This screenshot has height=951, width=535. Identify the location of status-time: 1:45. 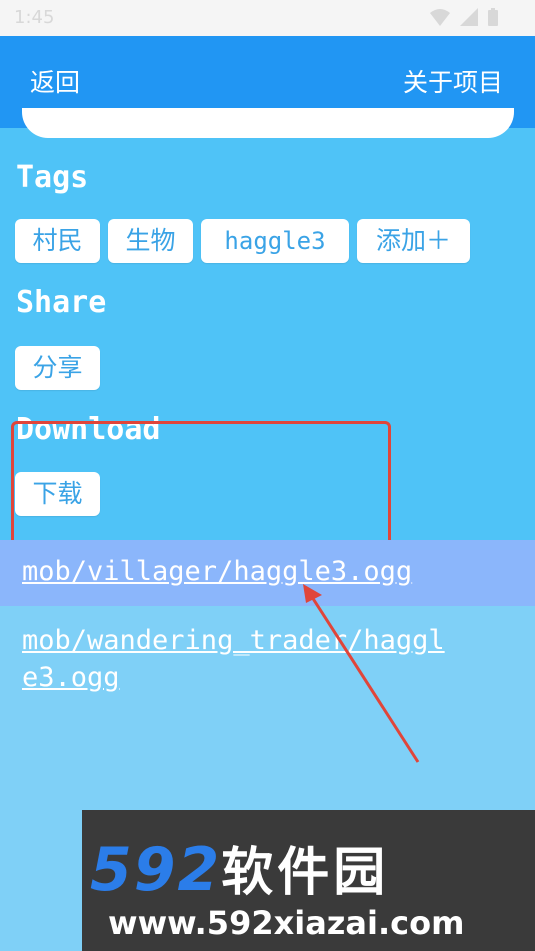
(34, 17).